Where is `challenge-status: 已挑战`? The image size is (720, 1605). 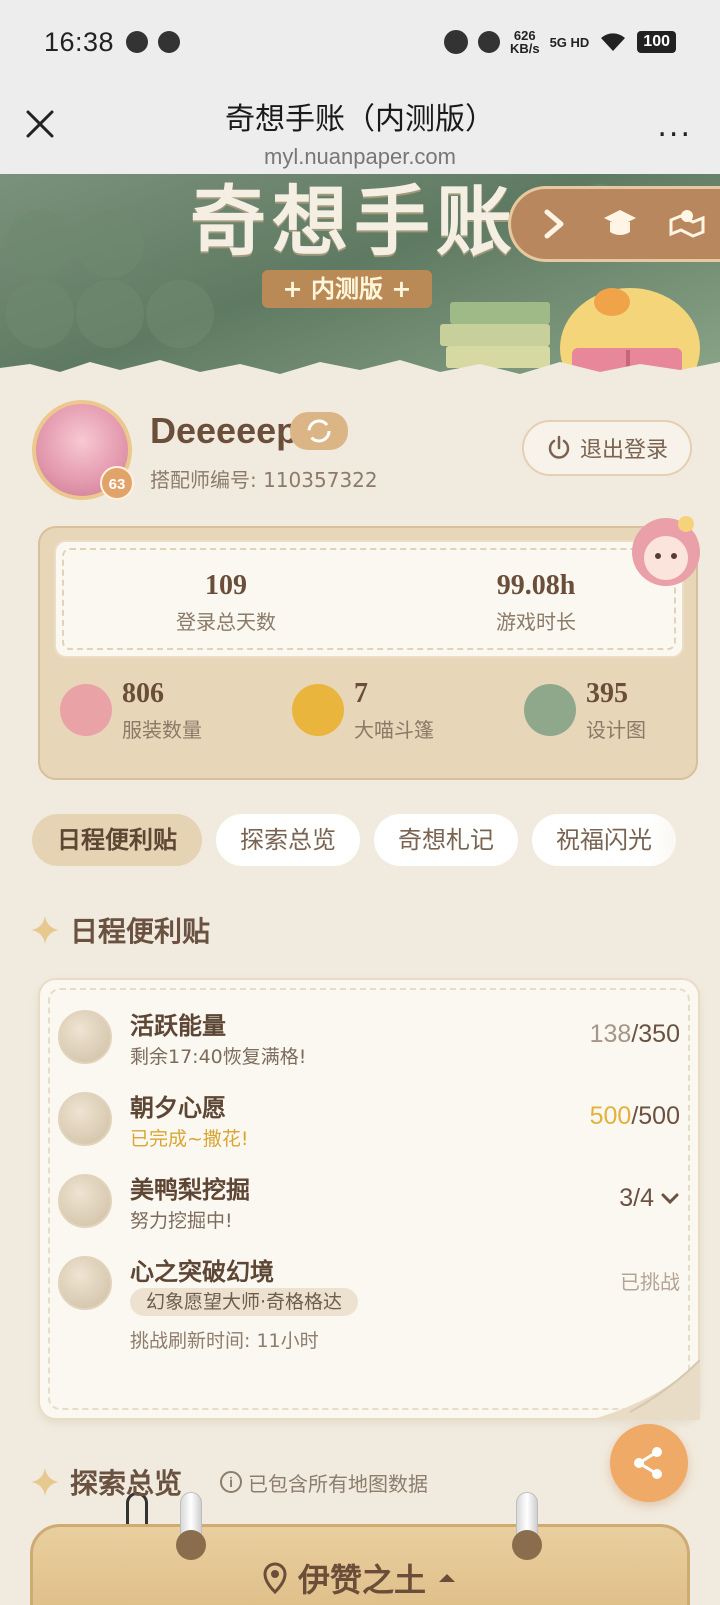 challenge-status: 已挑战 is located at coordinates (650, 1282).